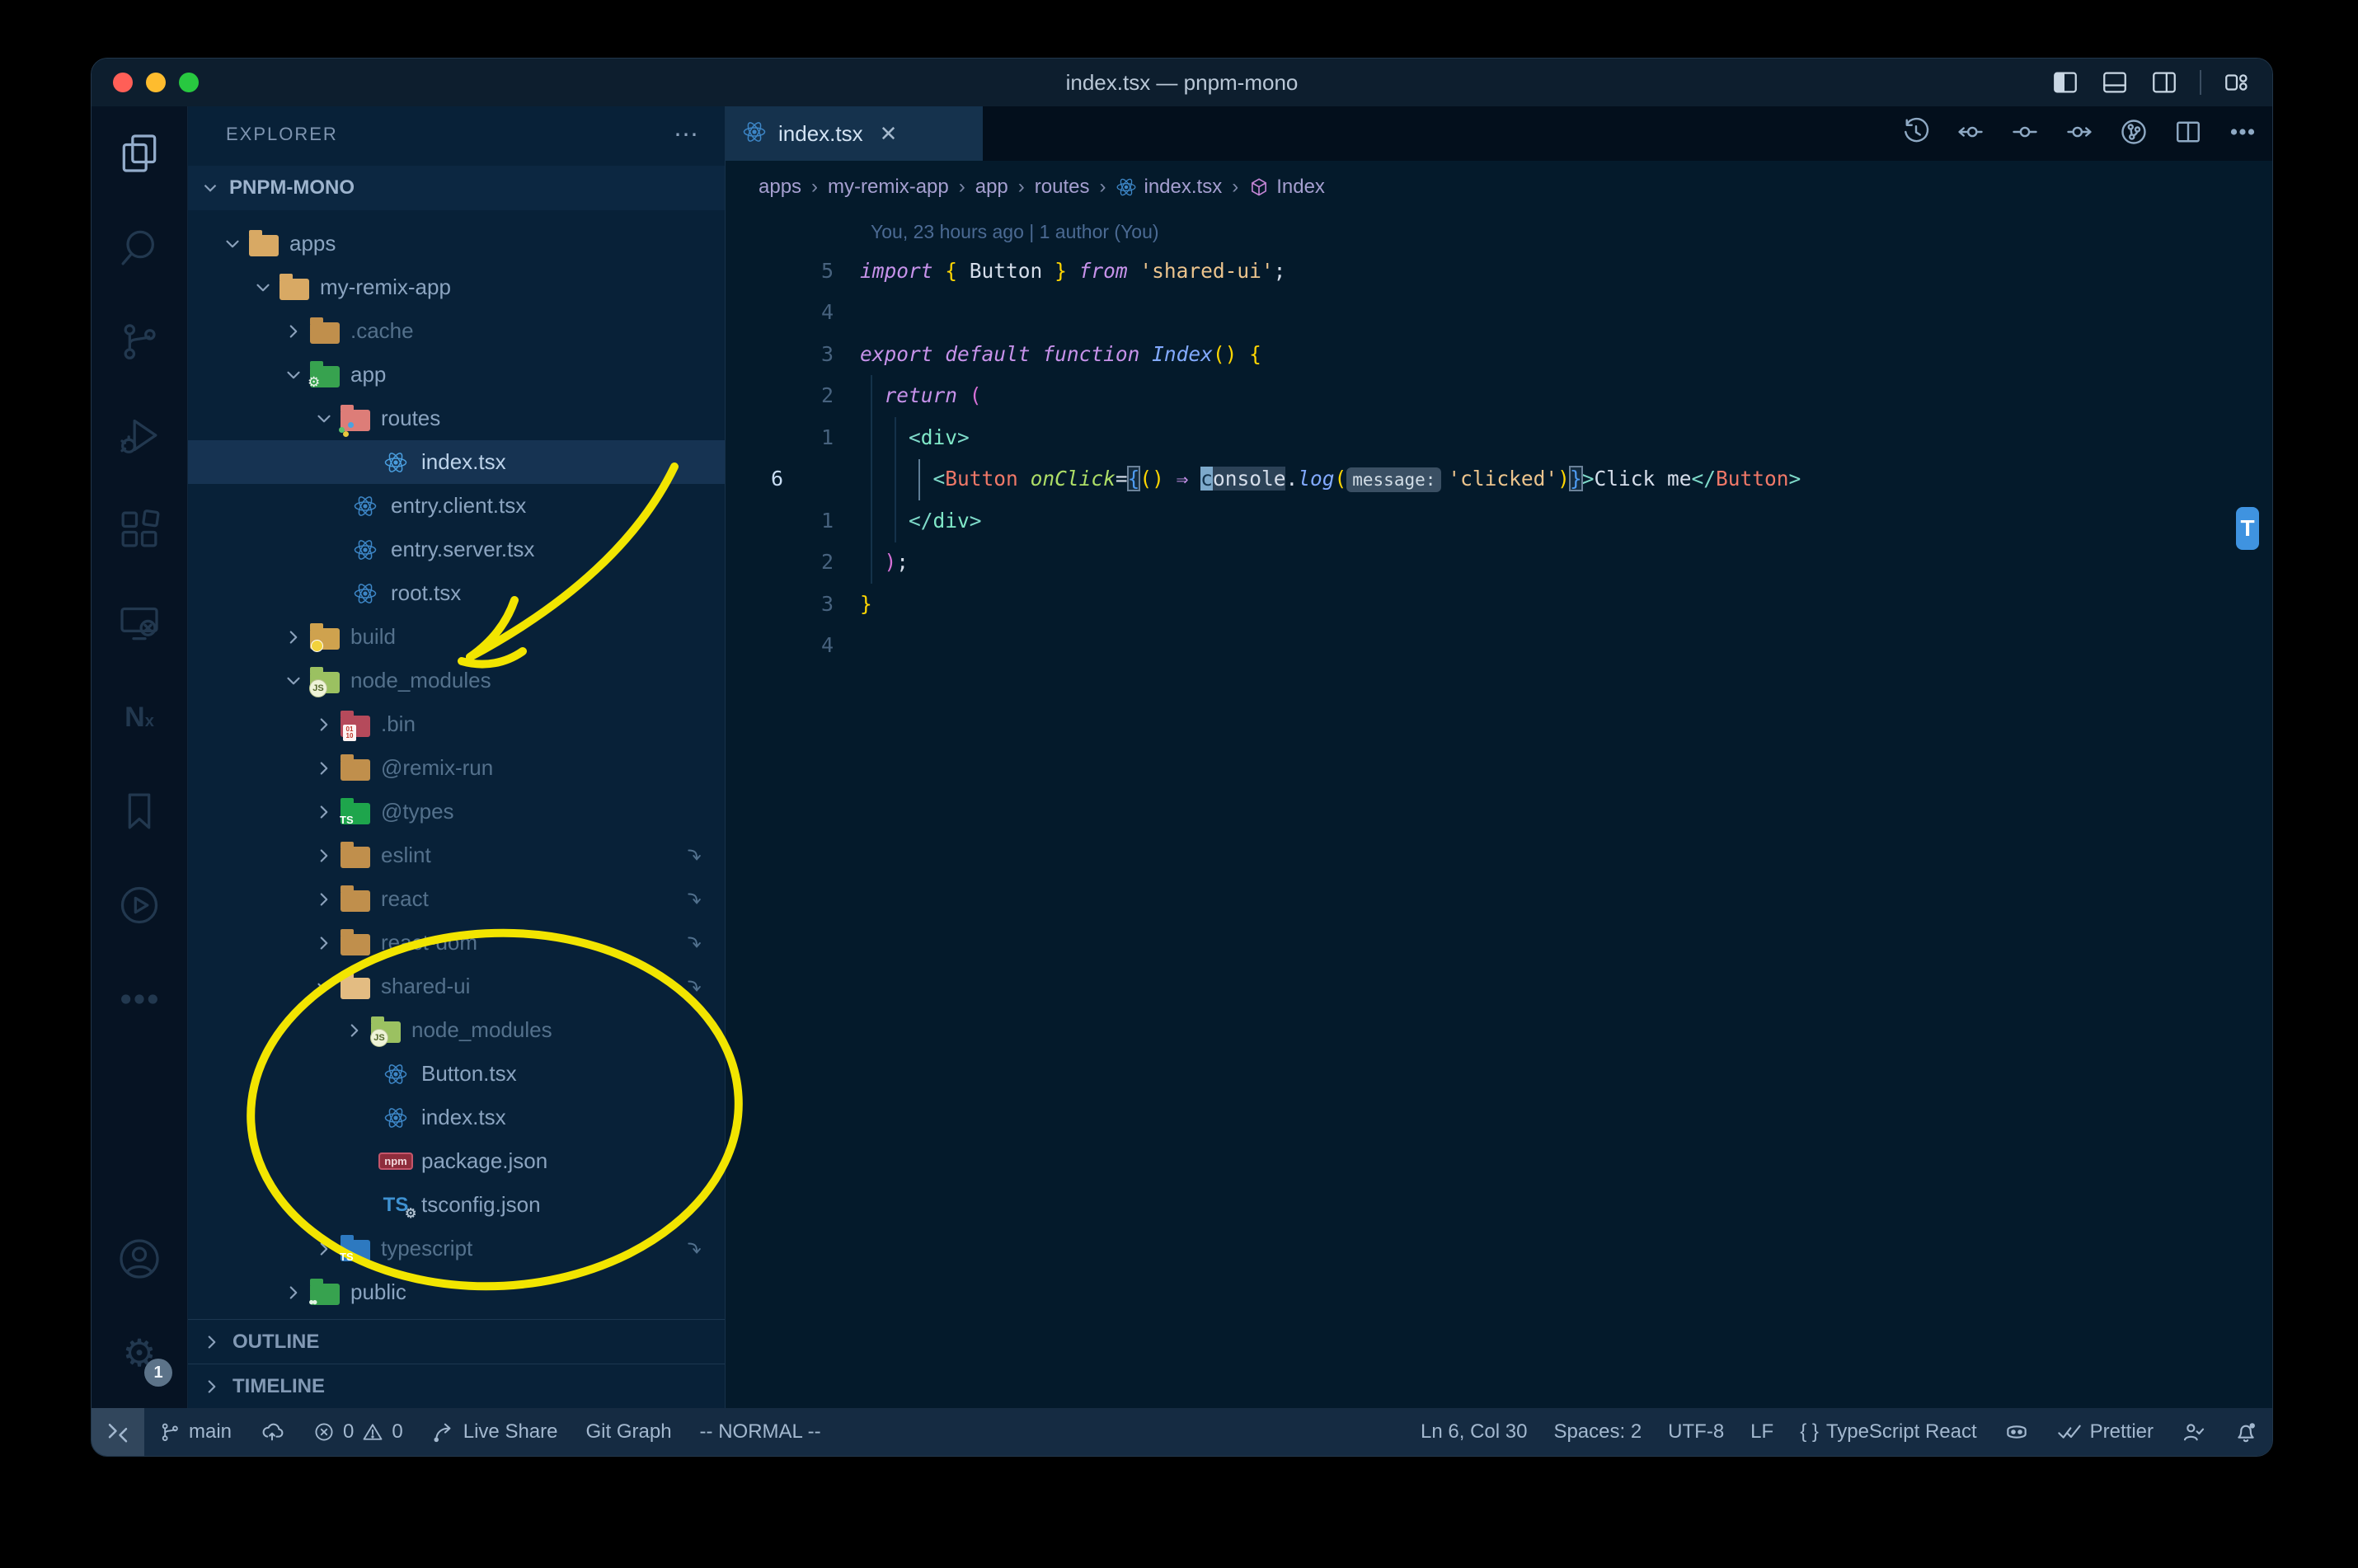  Describe the element at coordinates (457, 1248) in the screenshot. I see `tree-item-typescript: TS typescript` at that location.